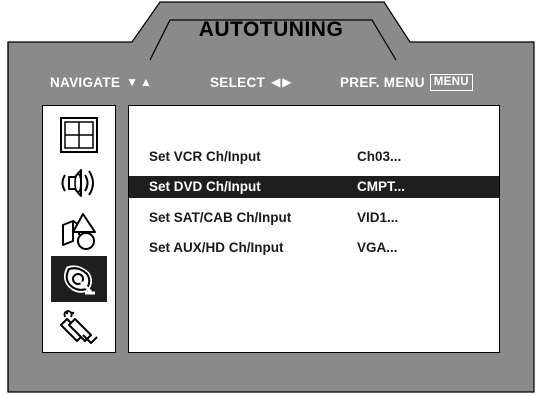  I want to click on navigate-label: NAVIGATE, so click(85, 82).